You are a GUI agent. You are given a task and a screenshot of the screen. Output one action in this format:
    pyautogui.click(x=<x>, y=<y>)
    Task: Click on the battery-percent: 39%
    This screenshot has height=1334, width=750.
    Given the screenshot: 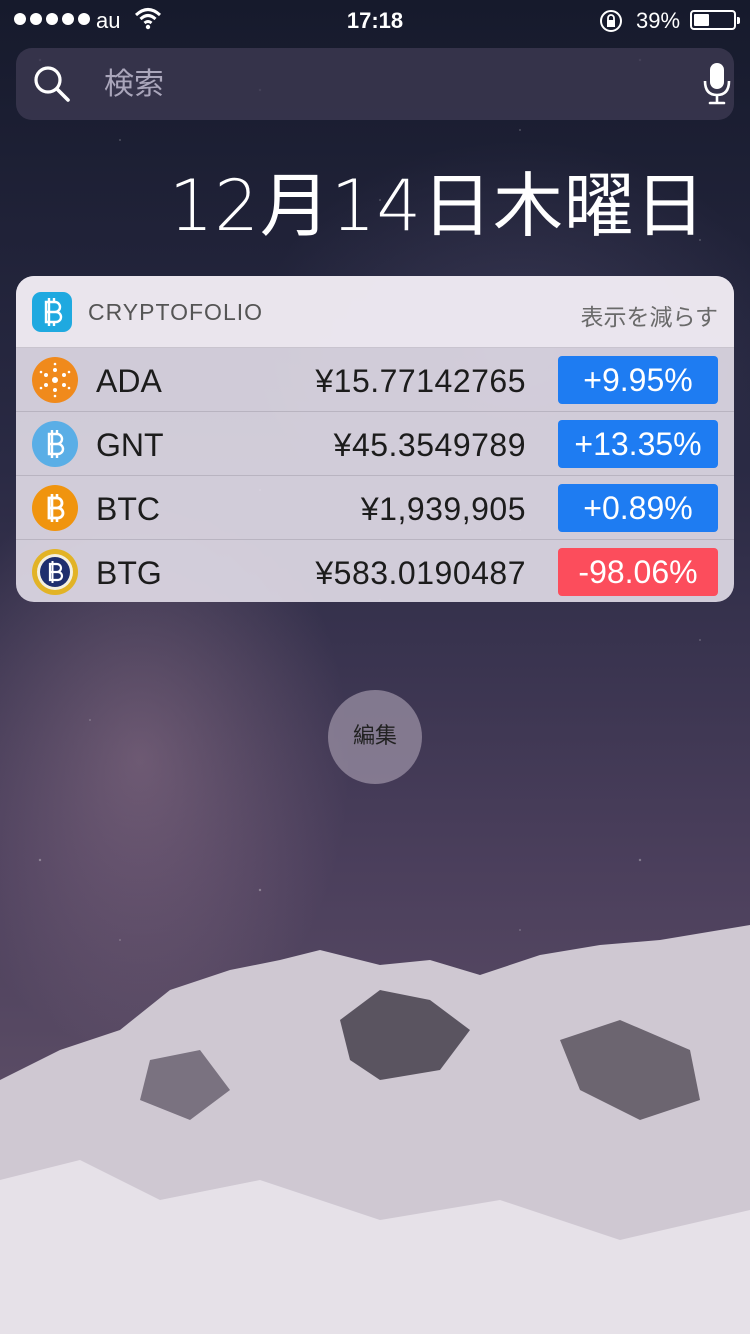 What is the action you would take?
    pyautogui.click(x=658, y=20)
    